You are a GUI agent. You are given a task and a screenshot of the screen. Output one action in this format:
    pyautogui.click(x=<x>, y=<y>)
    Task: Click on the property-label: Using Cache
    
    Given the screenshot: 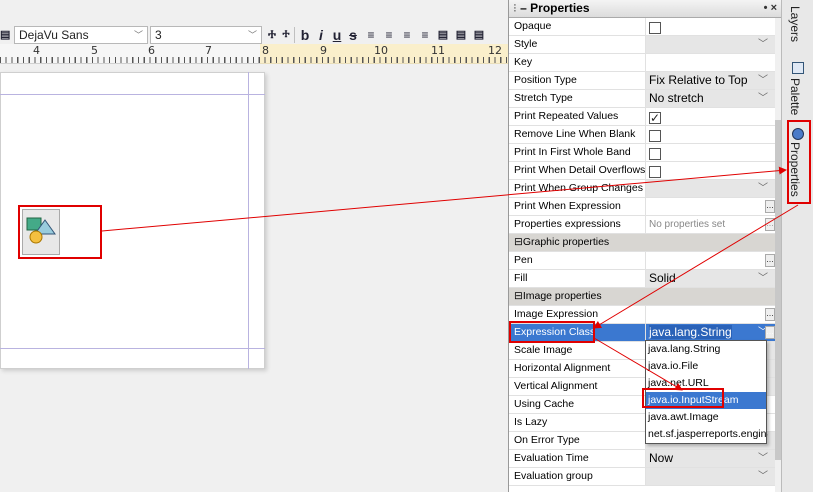 What is the action you would take?
    pyautogui.click(x=577, y=404)
    